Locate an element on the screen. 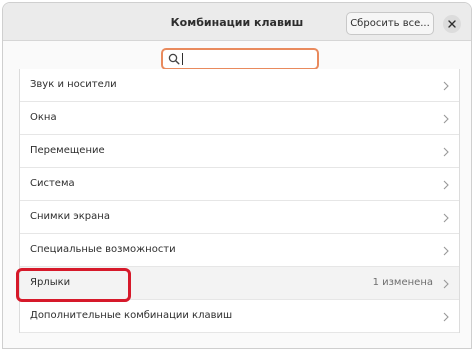  close-icon is located at coordinates (452, 24).